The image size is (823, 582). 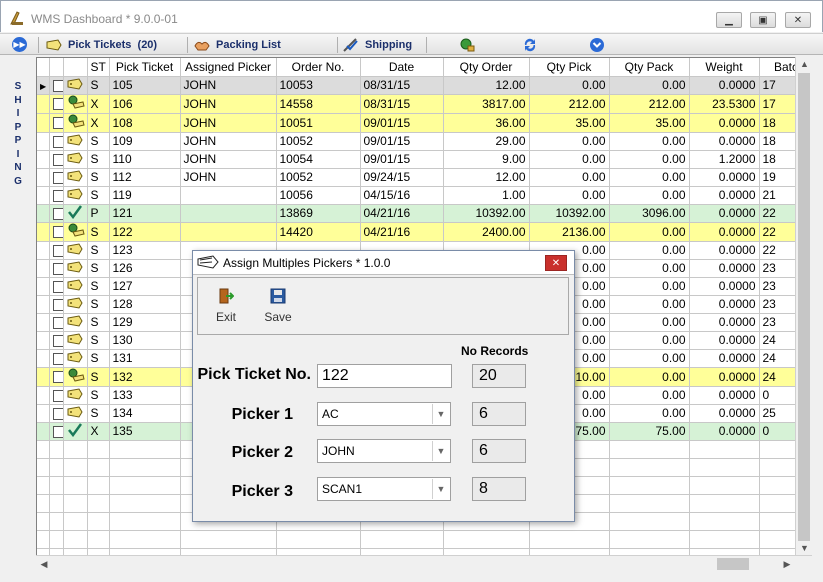 What do you see at coordinates (384, 414) in the screenshot?
I see `picker1-select: AC ▼` at bounding box center [384, 414].